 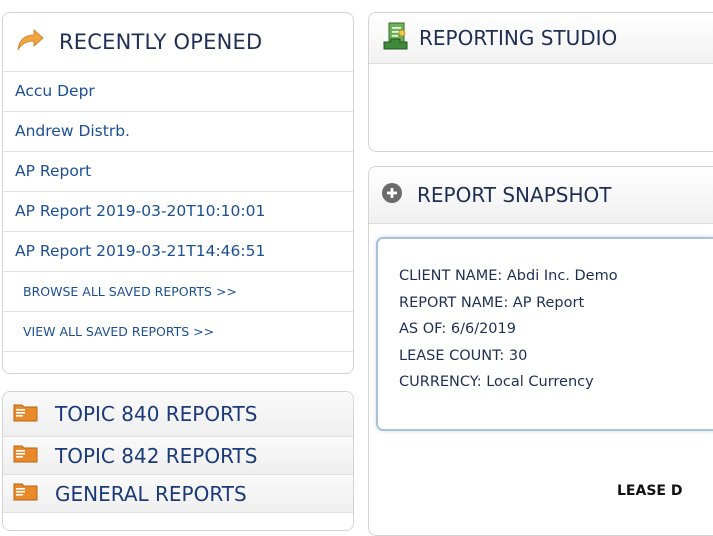 I want to click on as-of-date: AS OF: 6/6/2019, so click(x=457, y=329).